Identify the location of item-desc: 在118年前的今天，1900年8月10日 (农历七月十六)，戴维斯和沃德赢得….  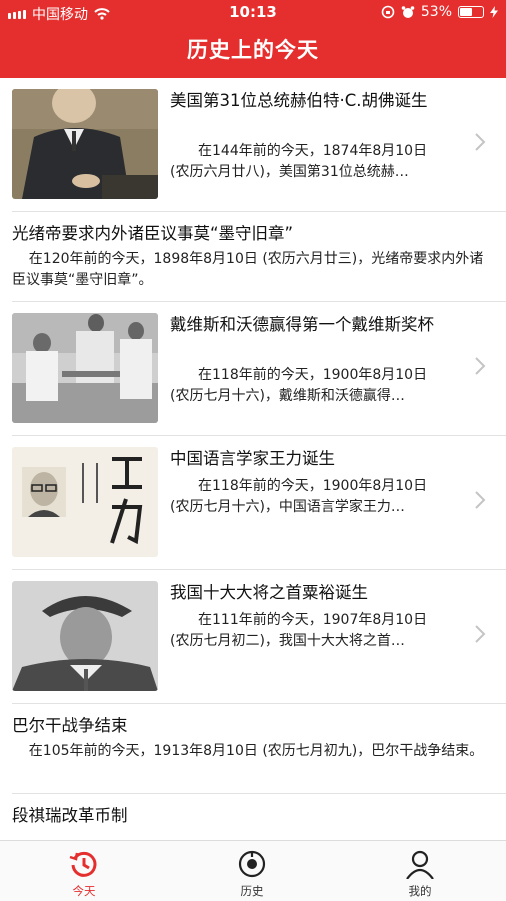
(299, 385).